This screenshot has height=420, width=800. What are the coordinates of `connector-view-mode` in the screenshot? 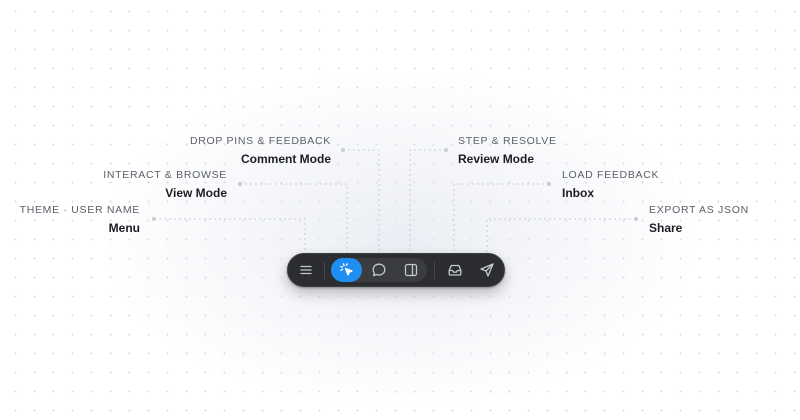 It's located at (294, 218).